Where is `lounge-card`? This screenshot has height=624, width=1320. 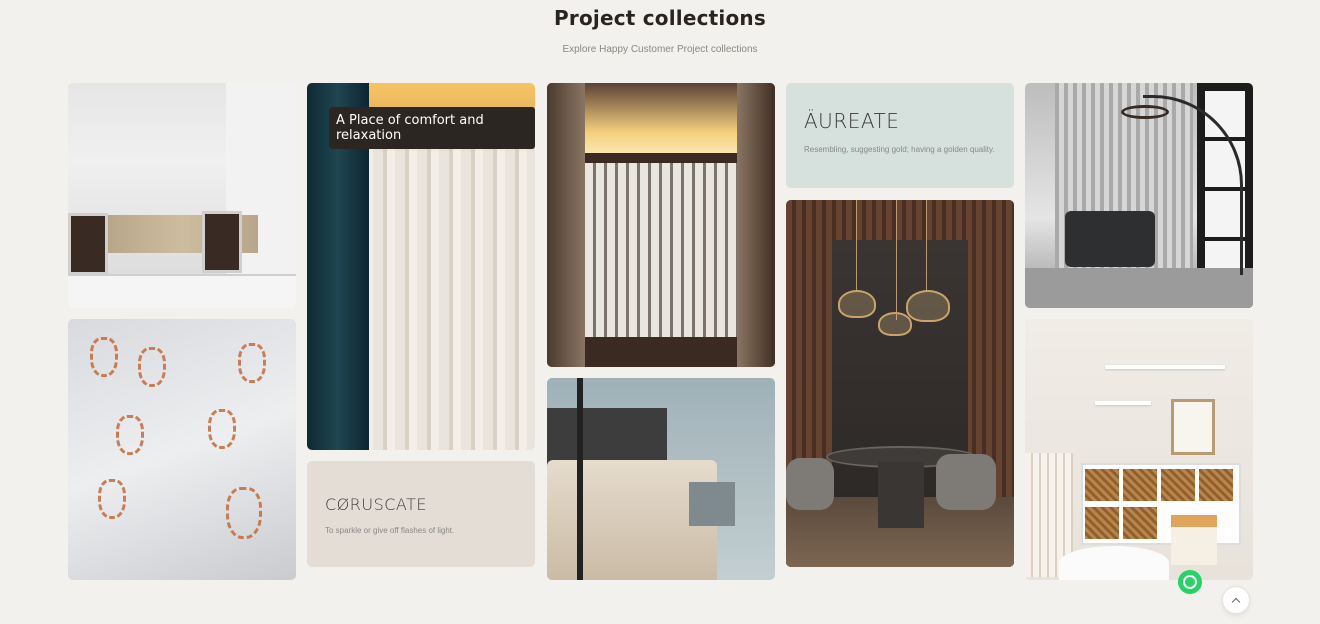 lounge-card is located at coordinates (1139, 195).